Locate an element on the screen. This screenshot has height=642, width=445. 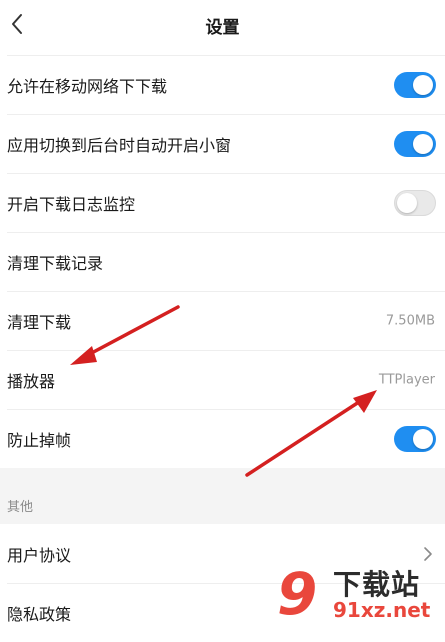
watermark-logo: 9 下载站 91xz.net is located at coordinates (360, 594).